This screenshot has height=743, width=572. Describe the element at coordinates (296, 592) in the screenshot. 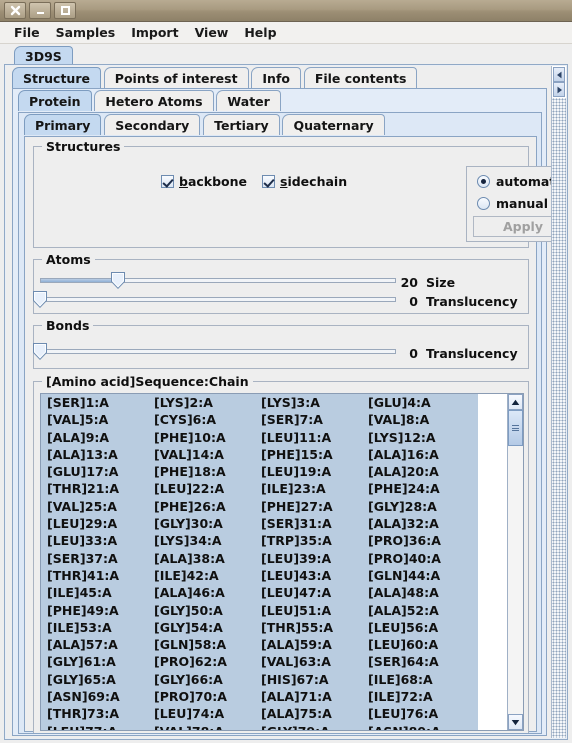

I see `sequence-cell: [LEU]47:A` at that location.